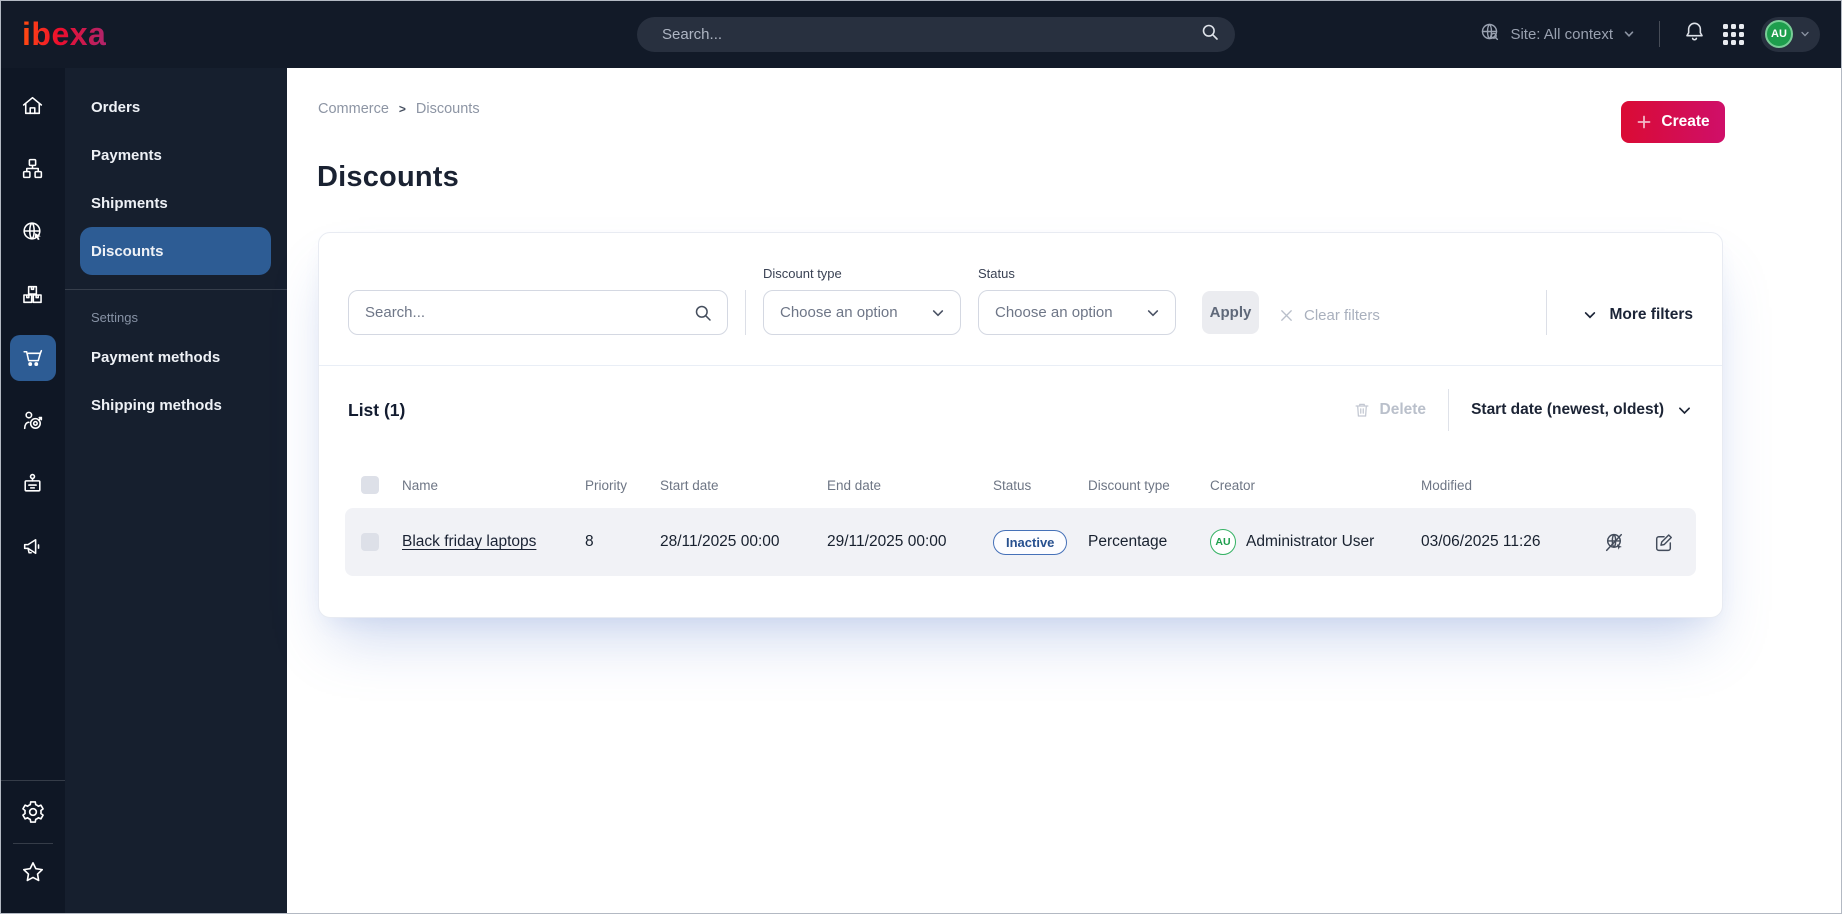  I want to click on col-name: Name, so click(420, 485).